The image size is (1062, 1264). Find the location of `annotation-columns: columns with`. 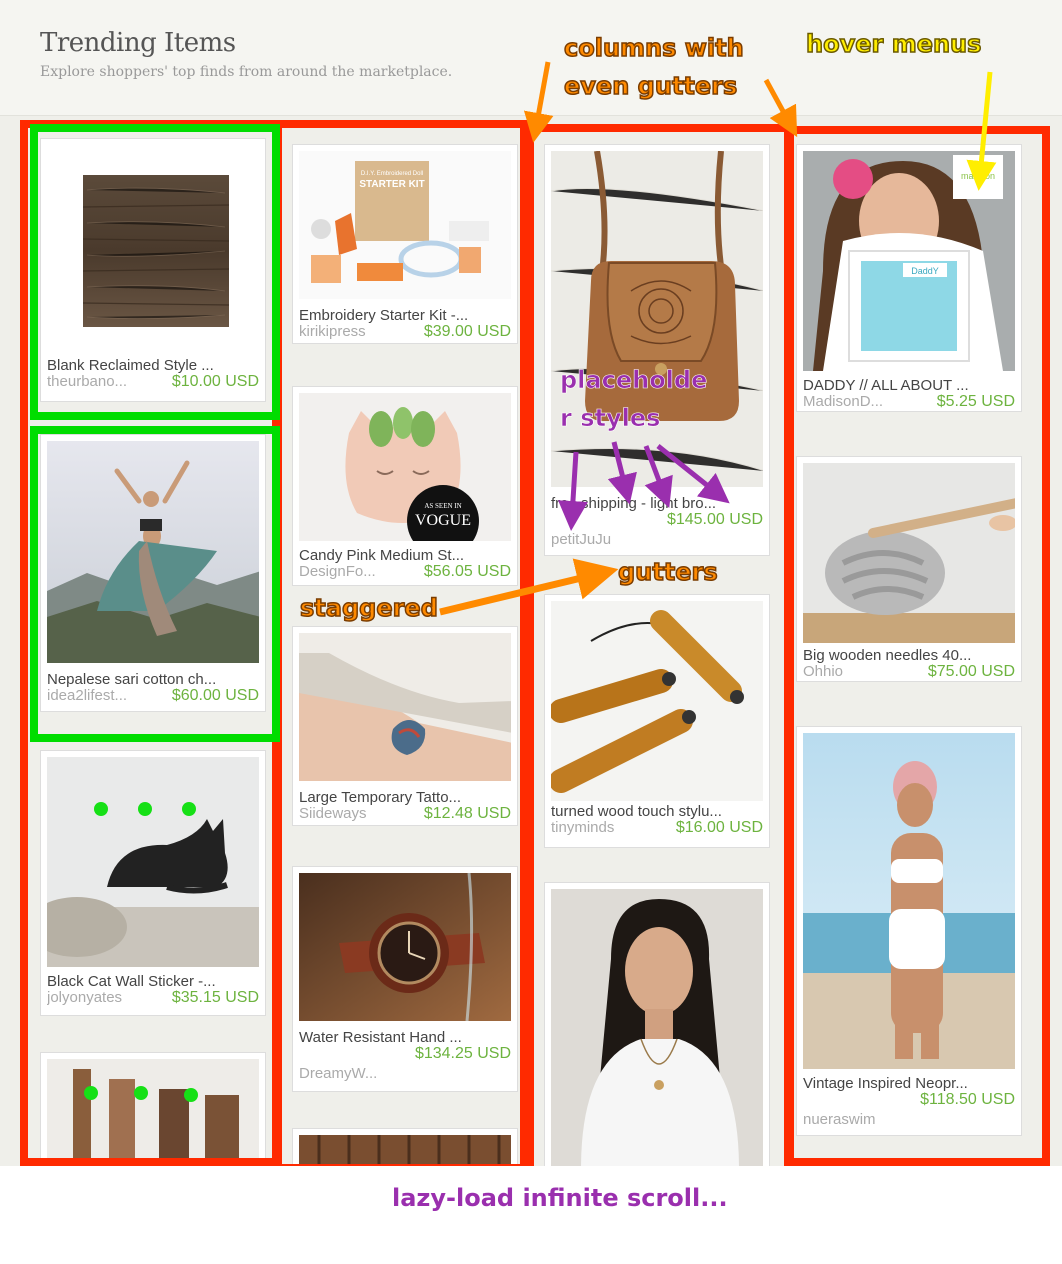

annotation-columns: columns with is located at coordinates (653, 48).